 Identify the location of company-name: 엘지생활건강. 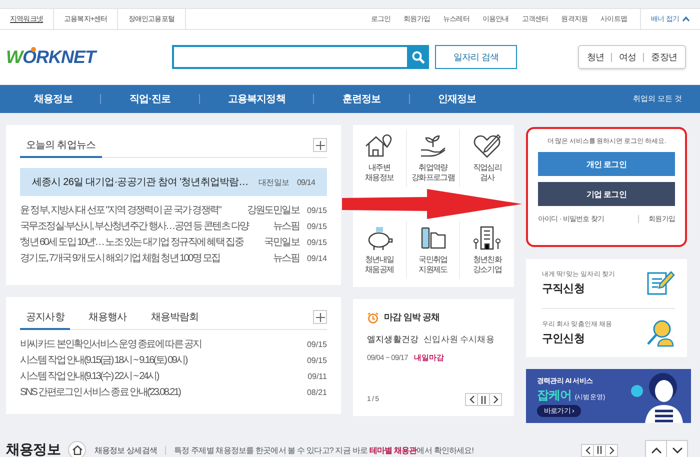
(393, 340).